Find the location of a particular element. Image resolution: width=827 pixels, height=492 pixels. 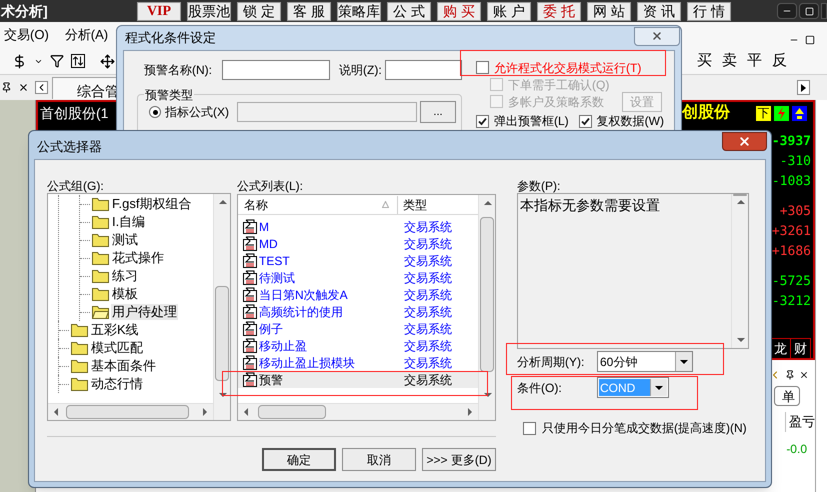

tree-item: 动态行情 is located at coordinates (117, 384).